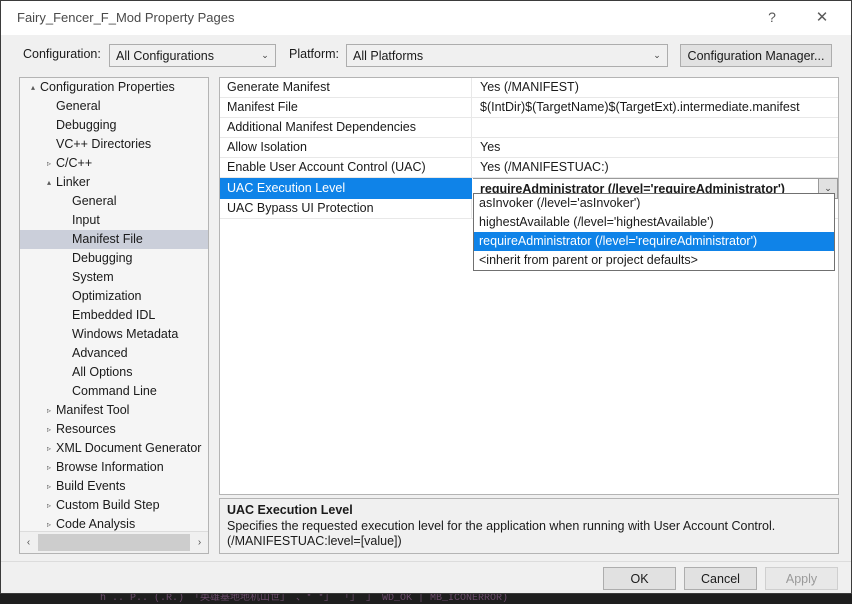  Describe the element at coordinates (126, 17) in the screenshot. I see `window-title: Fairy_Fencer_F_Mod Property Pages` at that location.